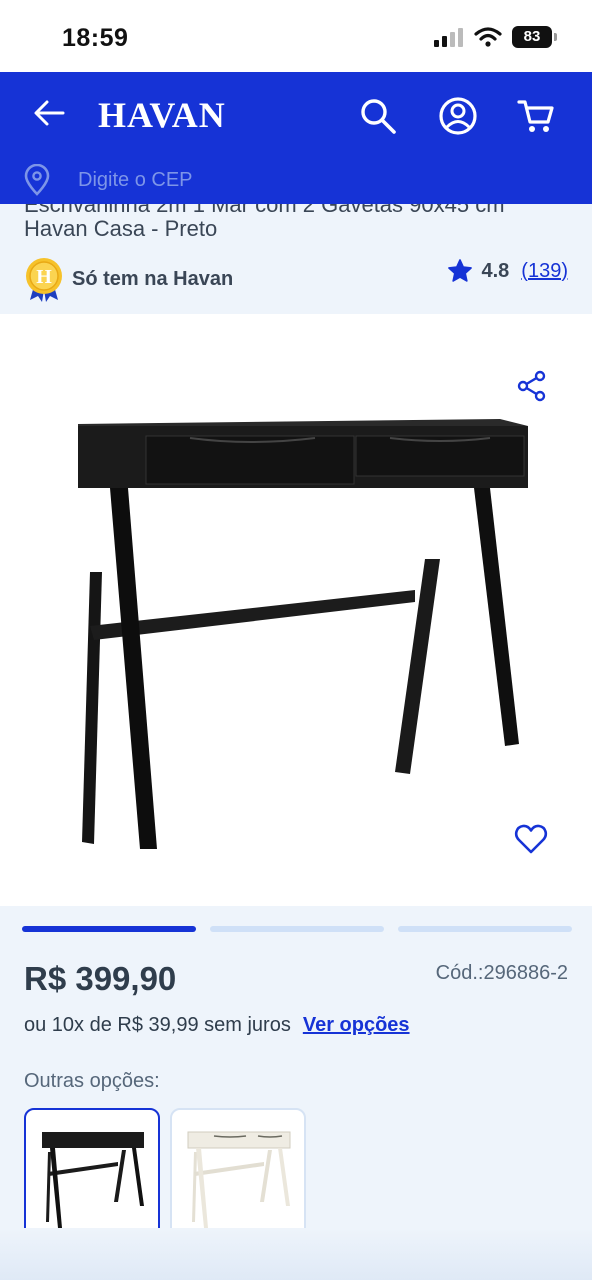 The image size is (592, 1280). I want to click on cart-button, so click(536, 116).